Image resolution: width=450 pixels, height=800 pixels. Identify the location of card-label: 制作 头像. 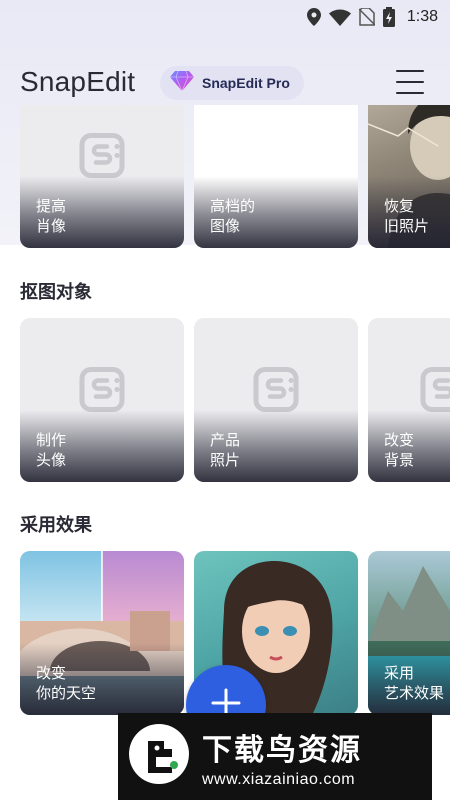
(51, 450).